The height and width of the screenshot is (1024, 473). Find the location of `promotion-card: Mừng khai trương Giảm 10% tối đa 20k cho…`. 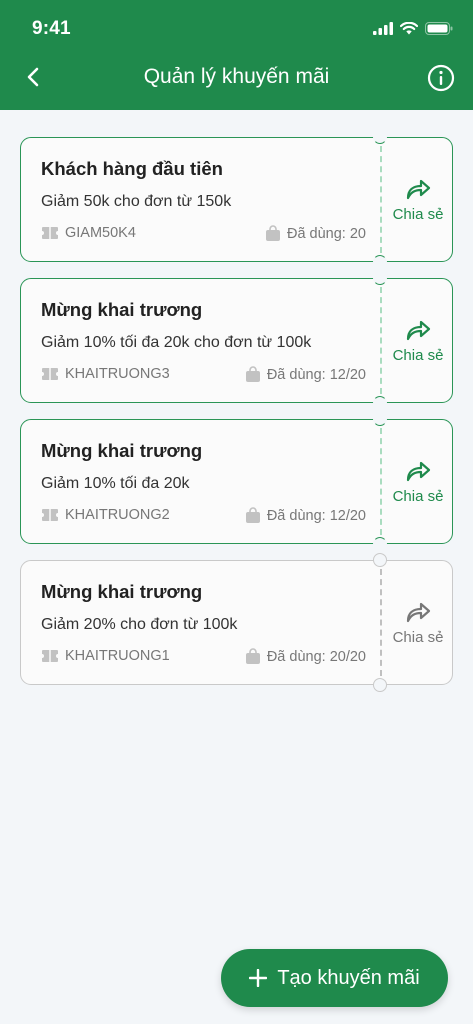

promotion-card: Mừng khai trương Giảm 10% tối đa 20k cho… is located at coordinates (237, 340).